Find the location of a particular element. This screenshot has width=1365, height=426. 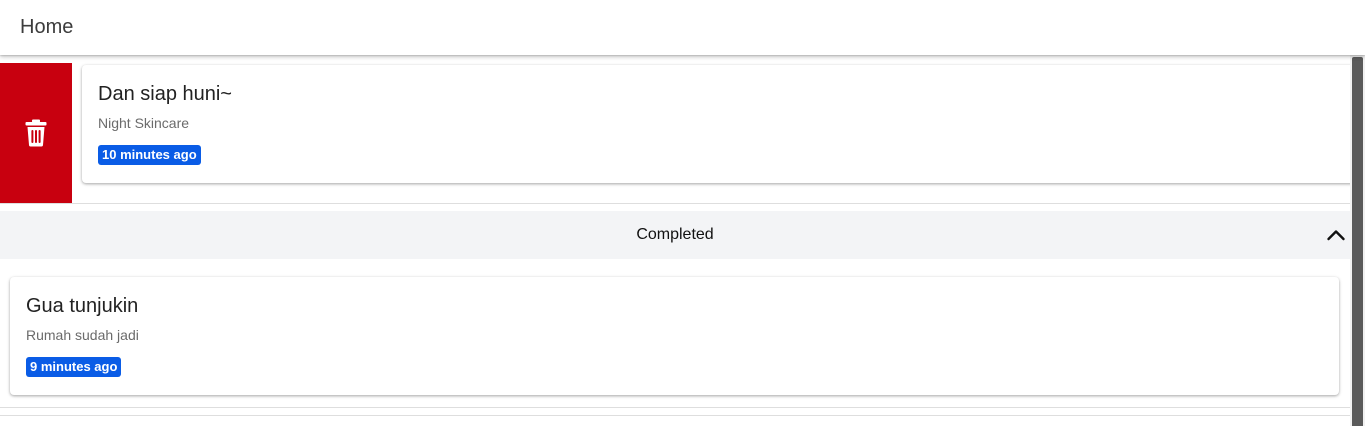

scrollbar-thumb is located at coordinates (1357, 241).